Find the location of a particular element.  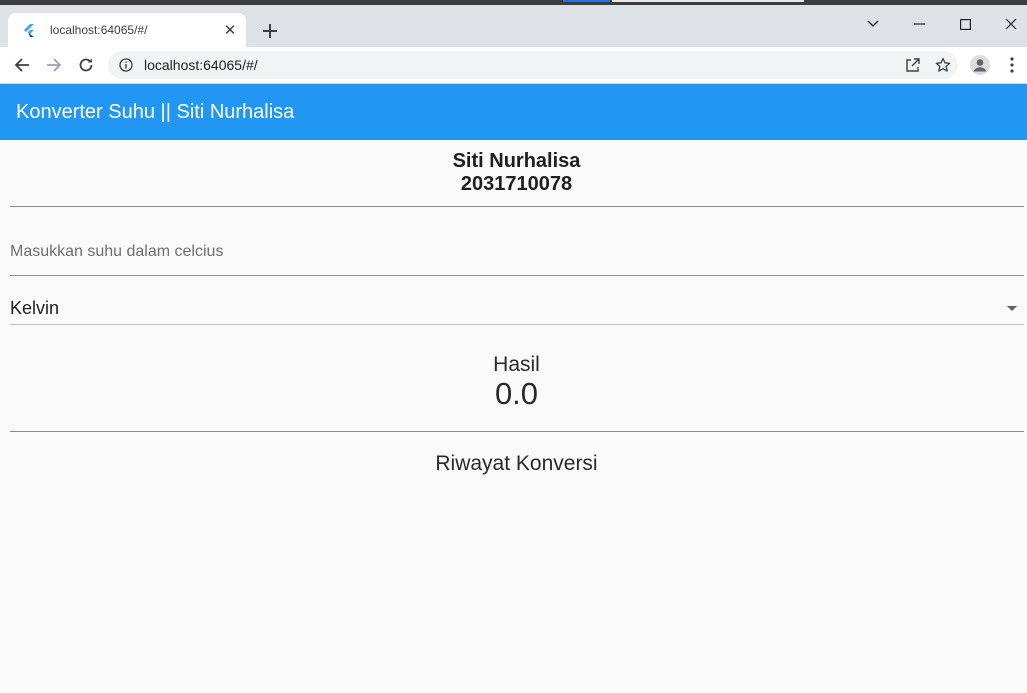

dropdown-selected-value: Kelvin is located at coordinates (35, 307).